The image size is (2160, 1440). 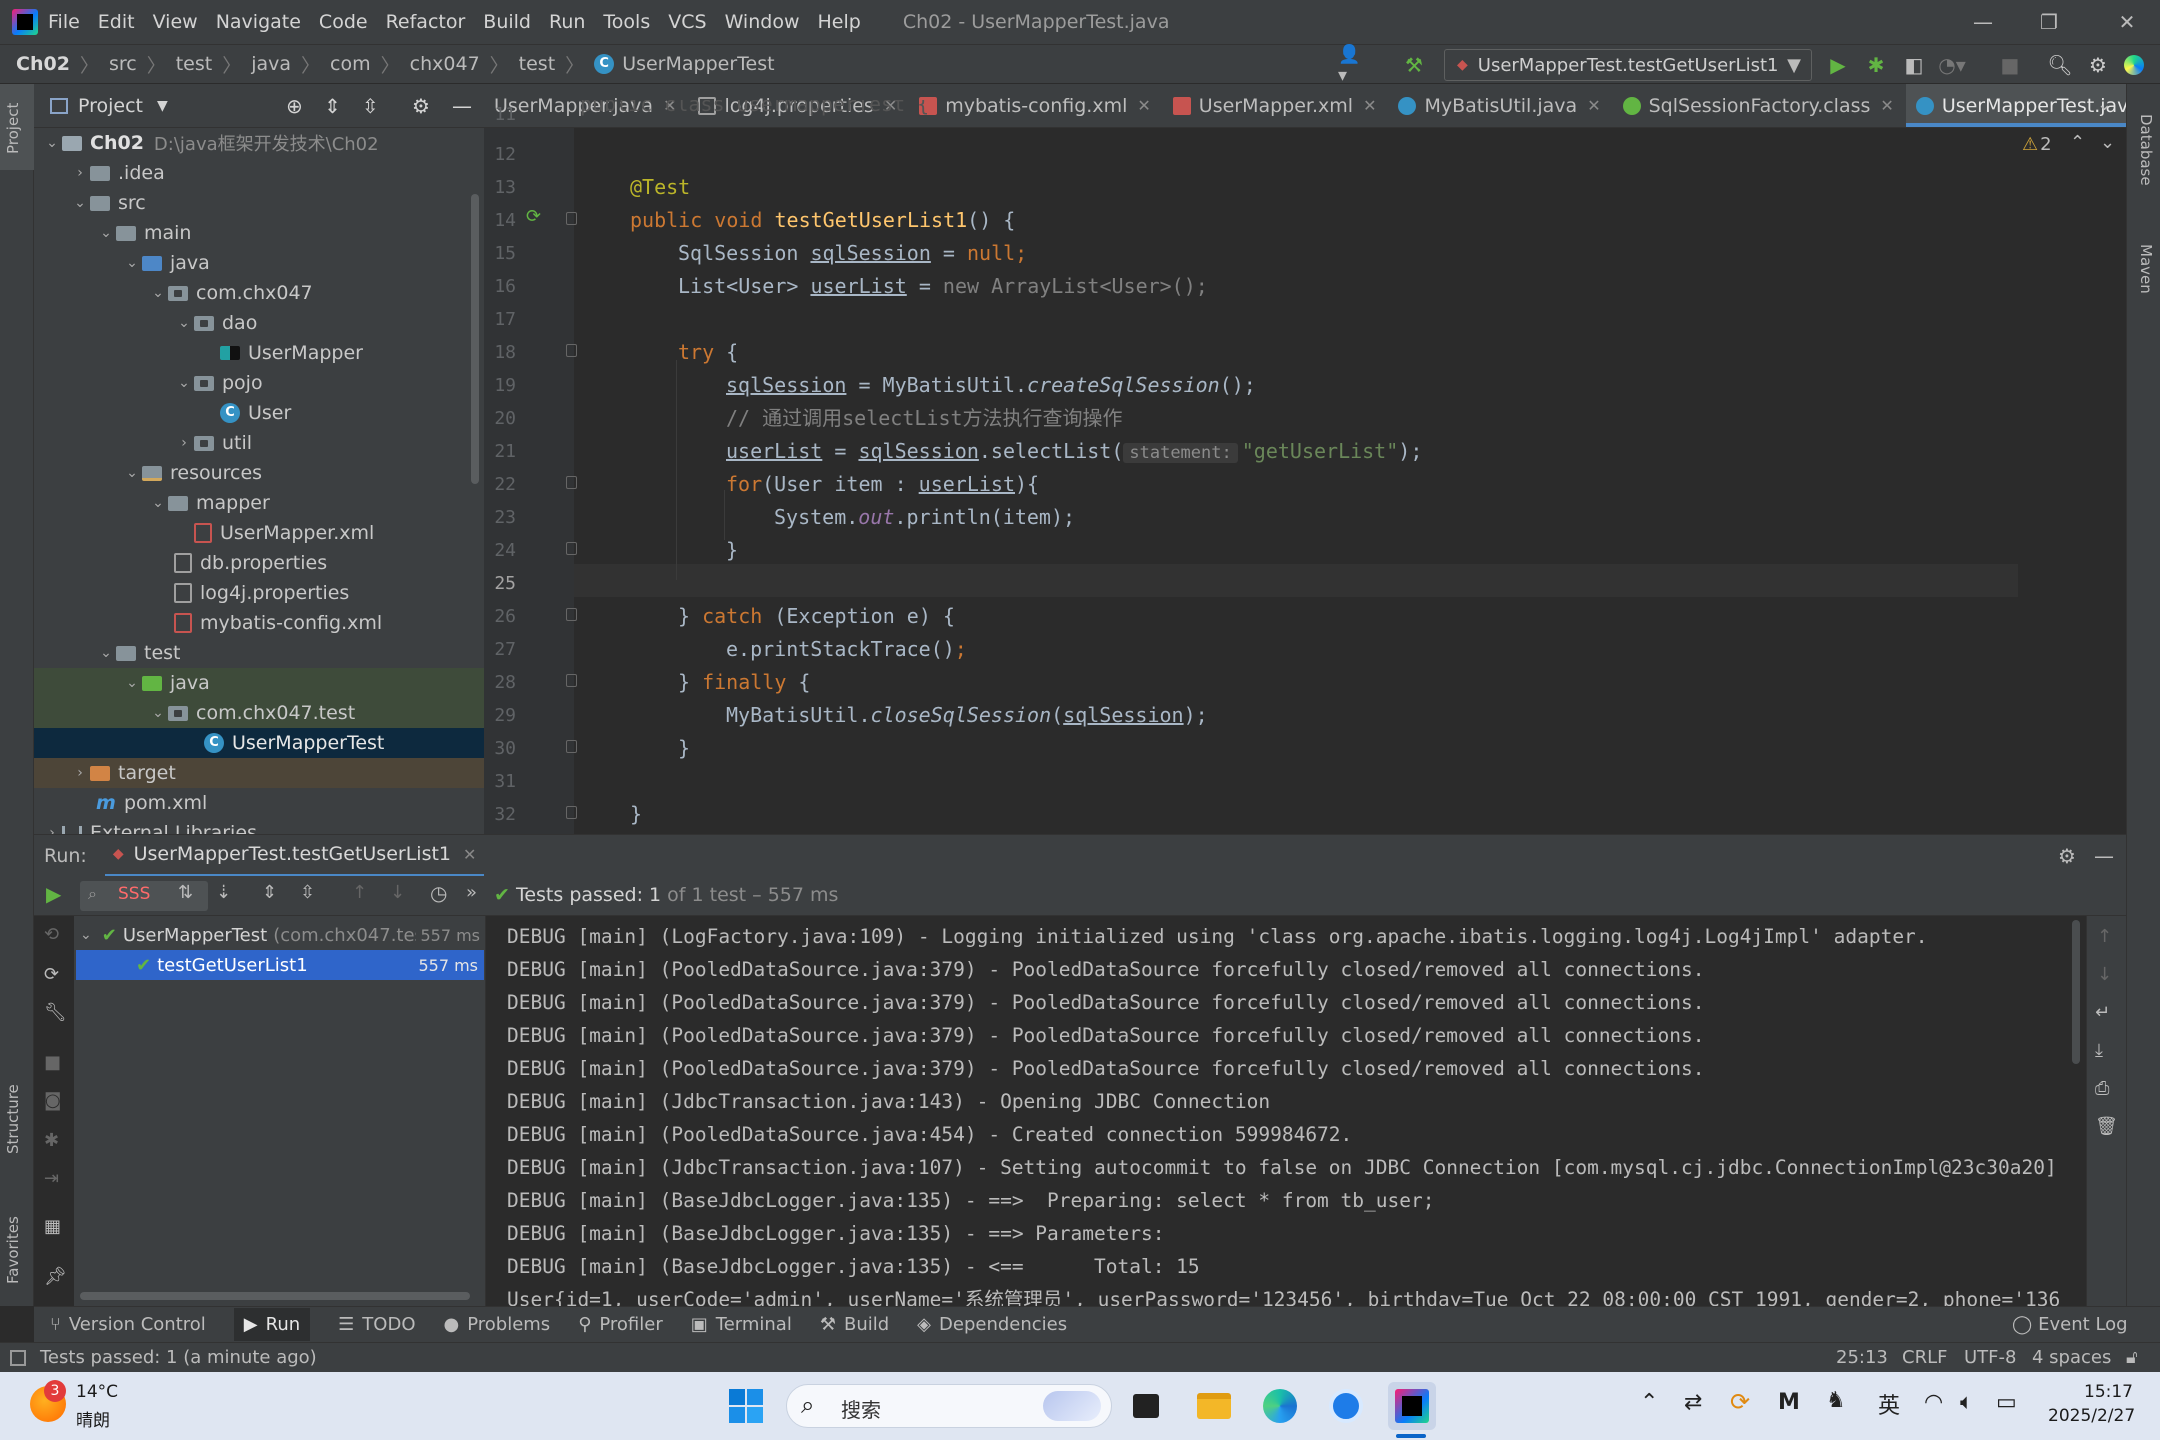 I want to click on chevron-down-icon: ▼, so click(x=162, y=106).